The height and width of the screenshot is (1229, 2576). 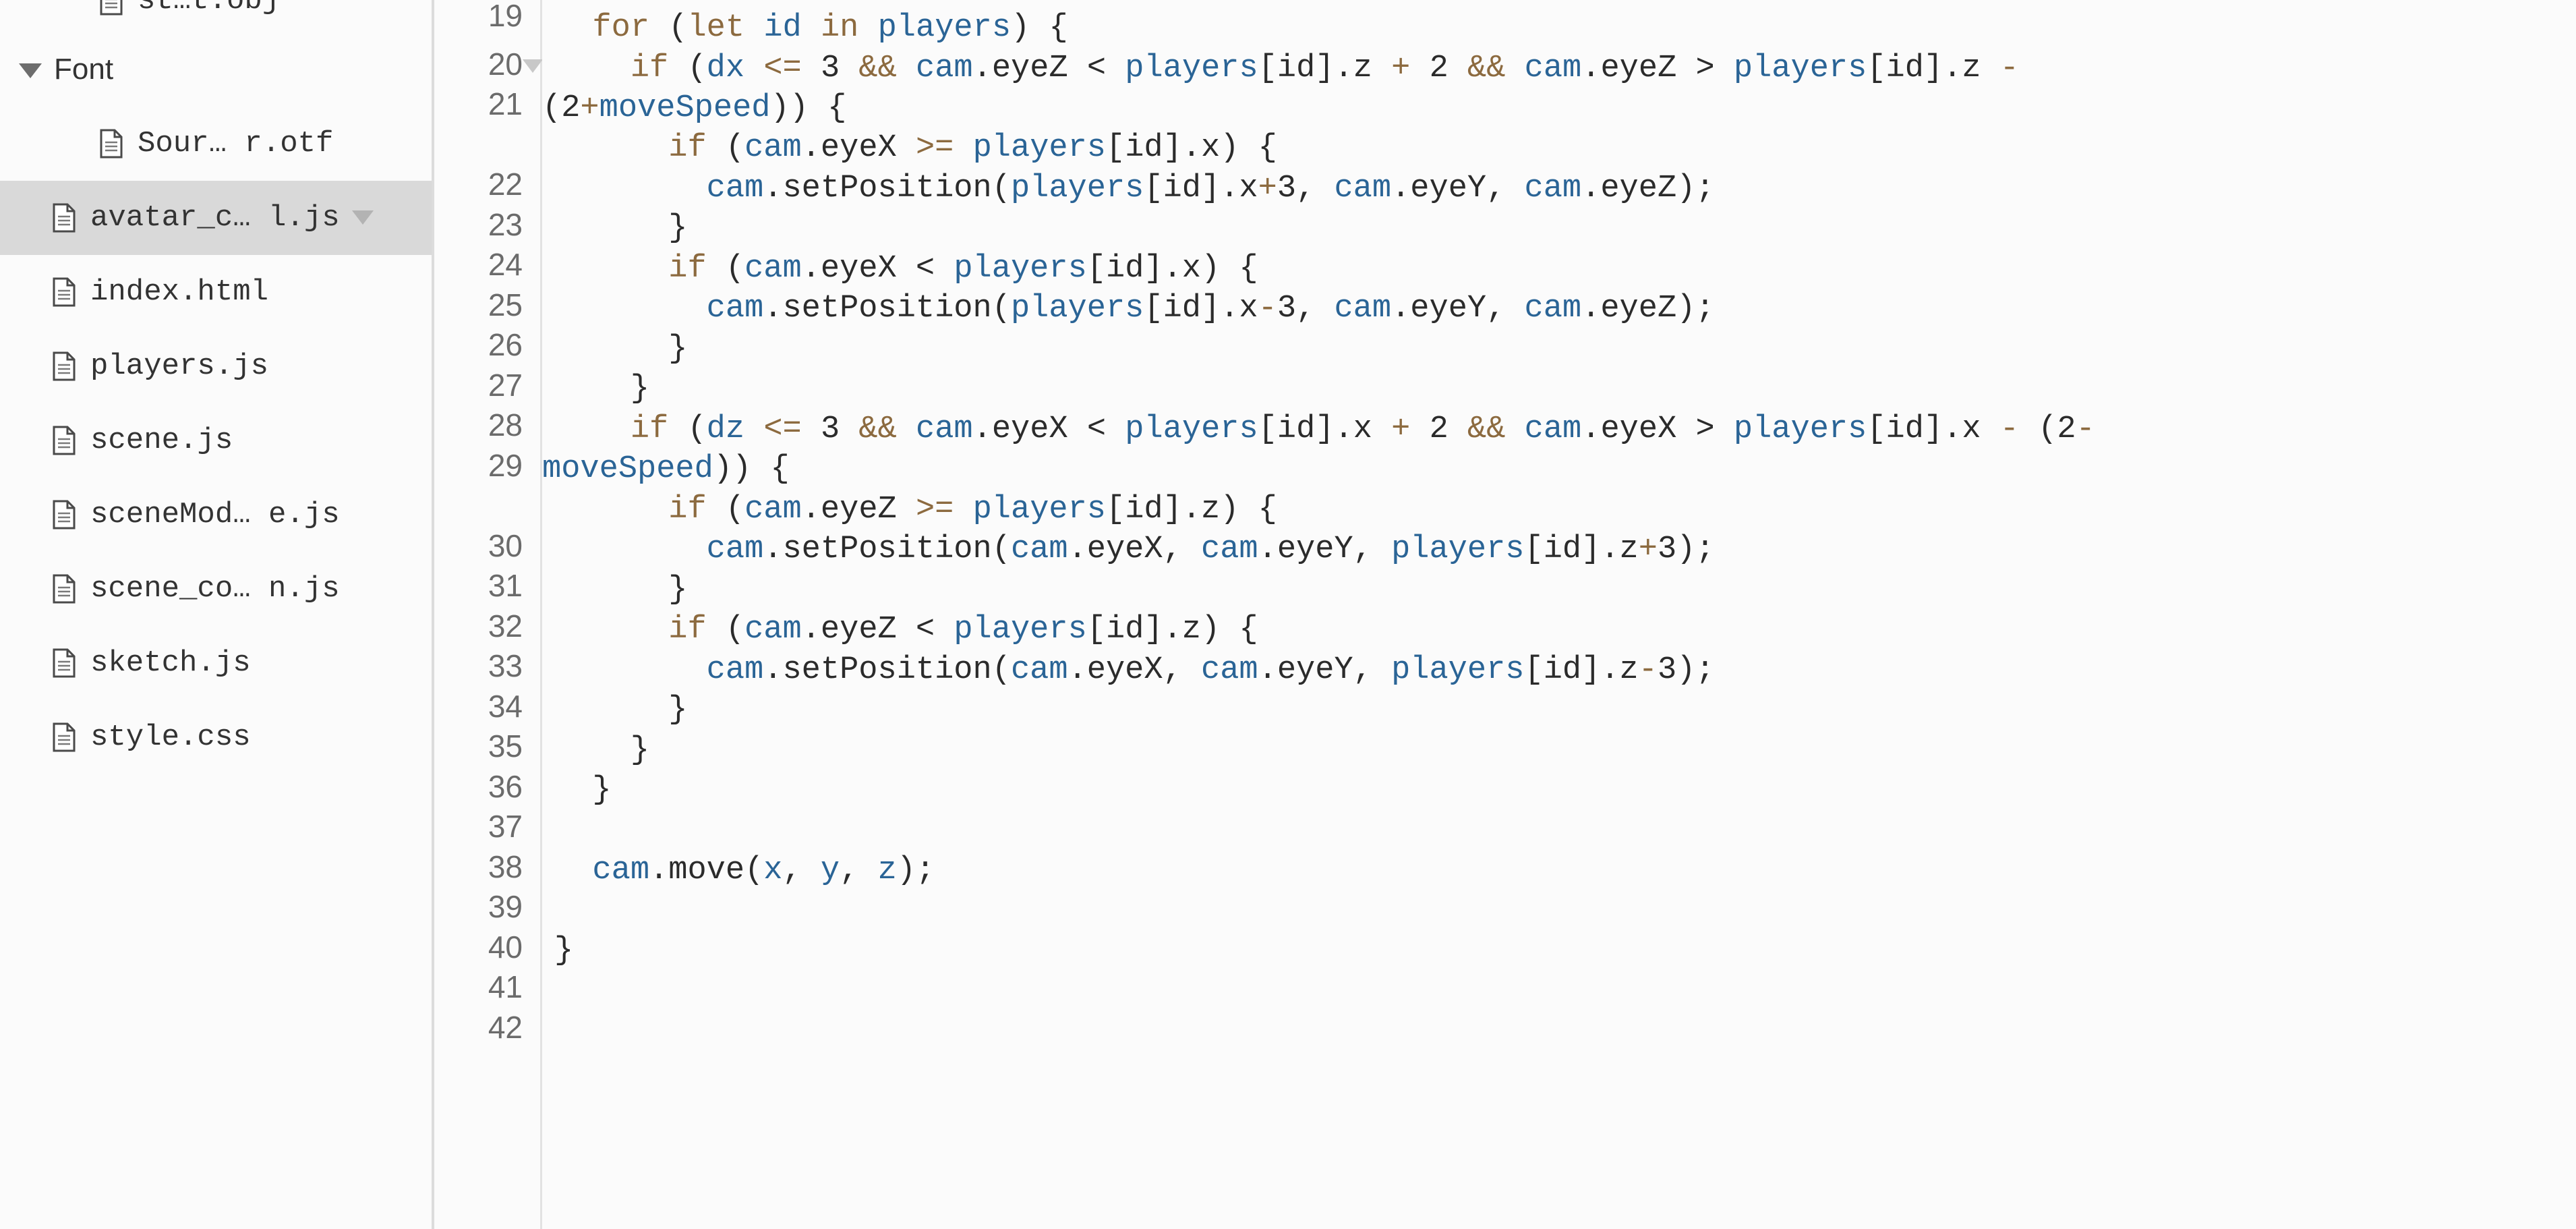 What do you see at coordinates (506, 665) in the screenshot?
I see `line-number: 33` at bounding box center [506, 665].